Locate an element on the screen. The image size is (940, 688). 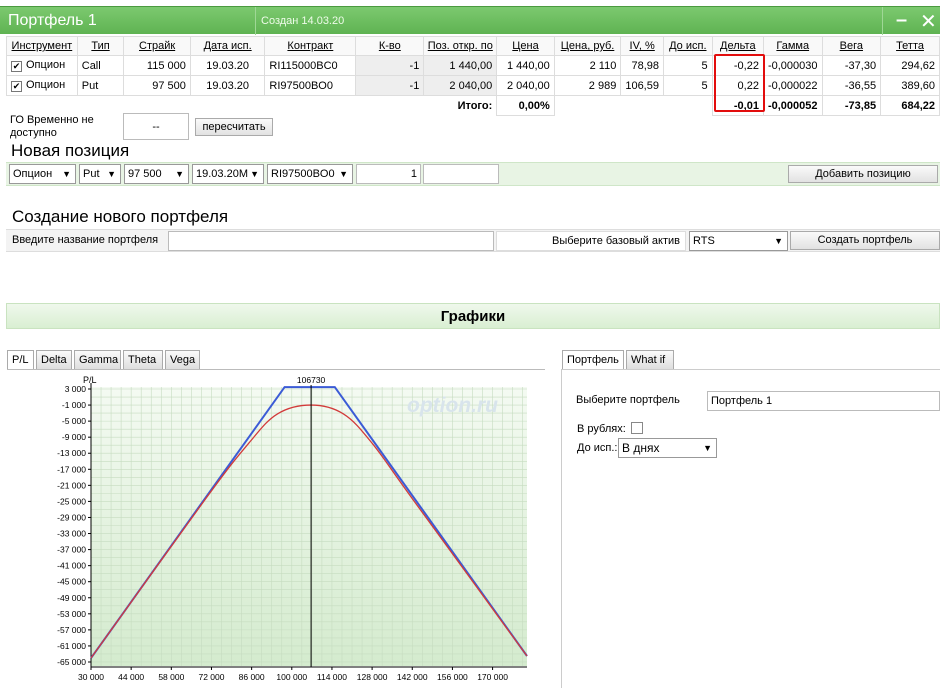
y-tick-label: -25 000 is located at coordinates (71, 501).